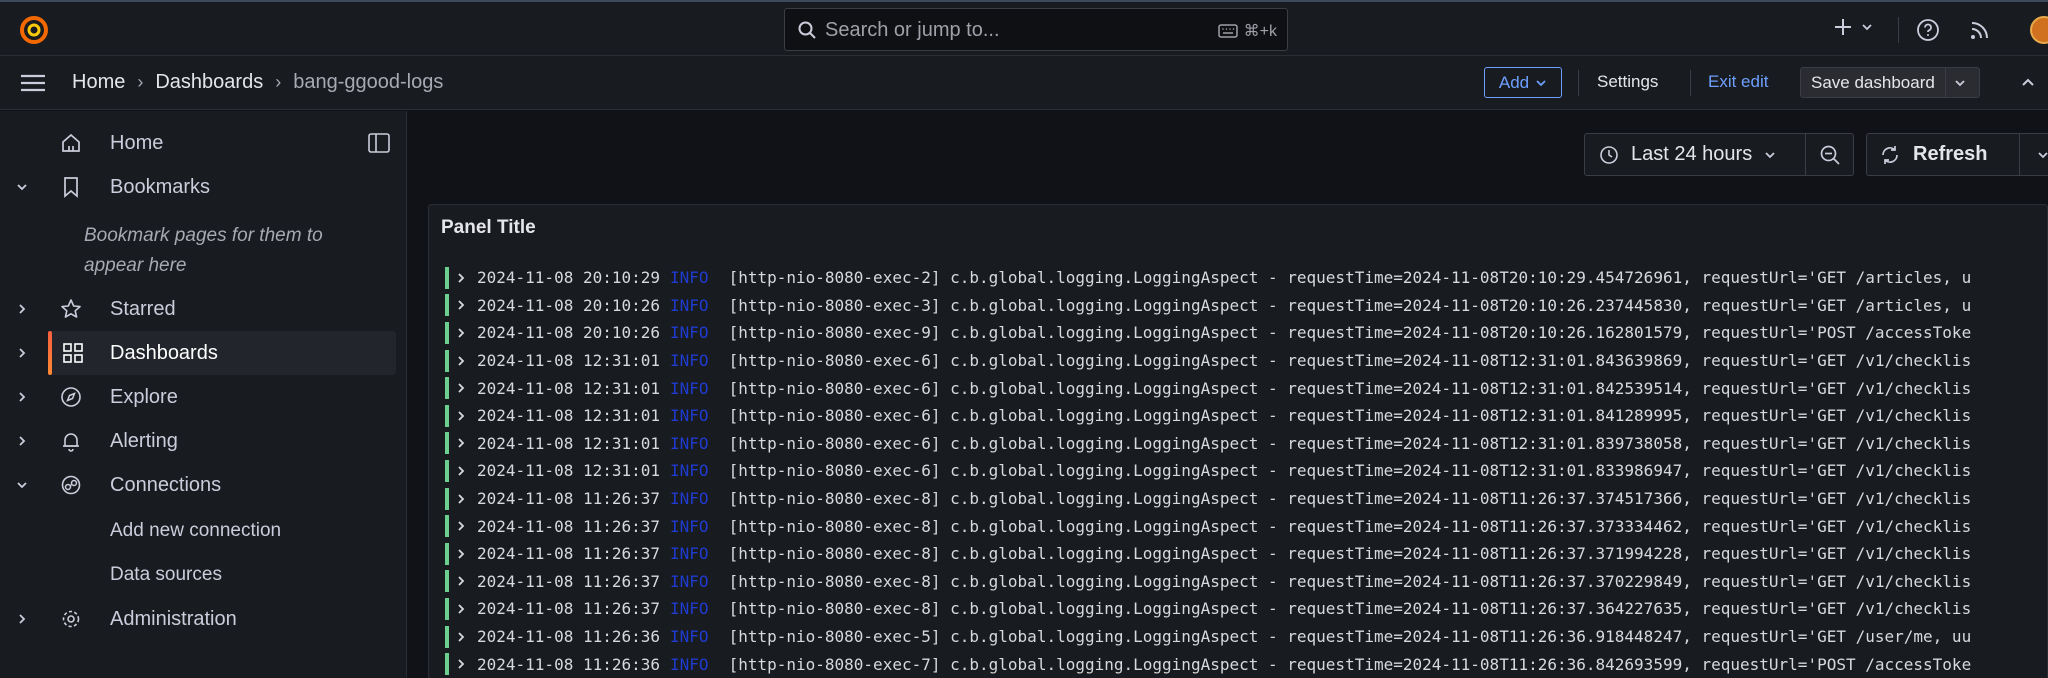 The height and width of the screenshot is (678, 2048). I want to click on sidebar-item-label: Dashboards, so click(164, 353).